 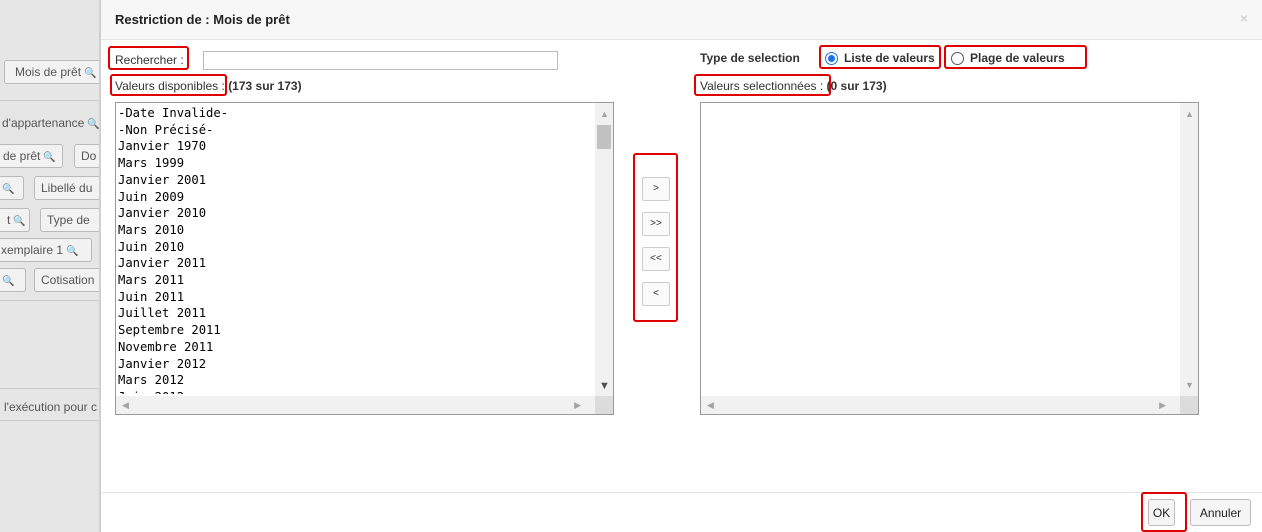 I want to click on radio-plage-de-valeurs: Plage de valeurs, so click(x=1008, y=58).